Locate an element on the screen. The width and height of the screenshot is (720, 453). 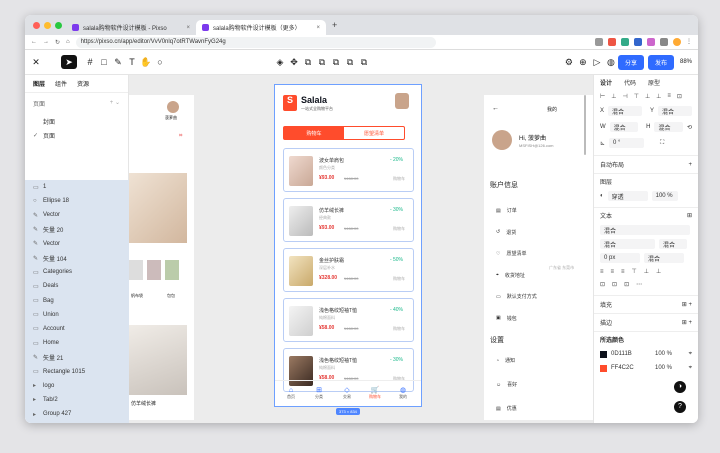
zoom-level: 88% is located at coordinates (686, 62).